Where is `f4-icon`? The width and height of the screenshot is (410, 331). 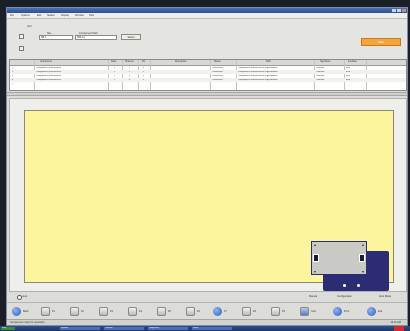 f4-icon is located at coordinates (132, 311).